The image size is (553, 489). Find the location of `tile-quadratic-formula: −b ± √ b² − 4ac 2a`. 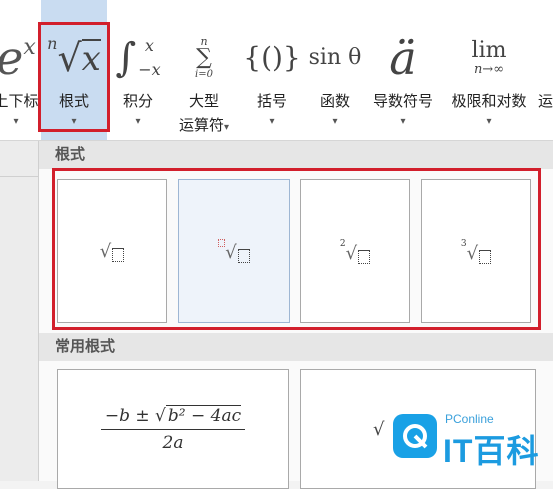

tile-quadratic-formula: −b ± √ b² − 4ac 2a is located at coordinates (173, 429).